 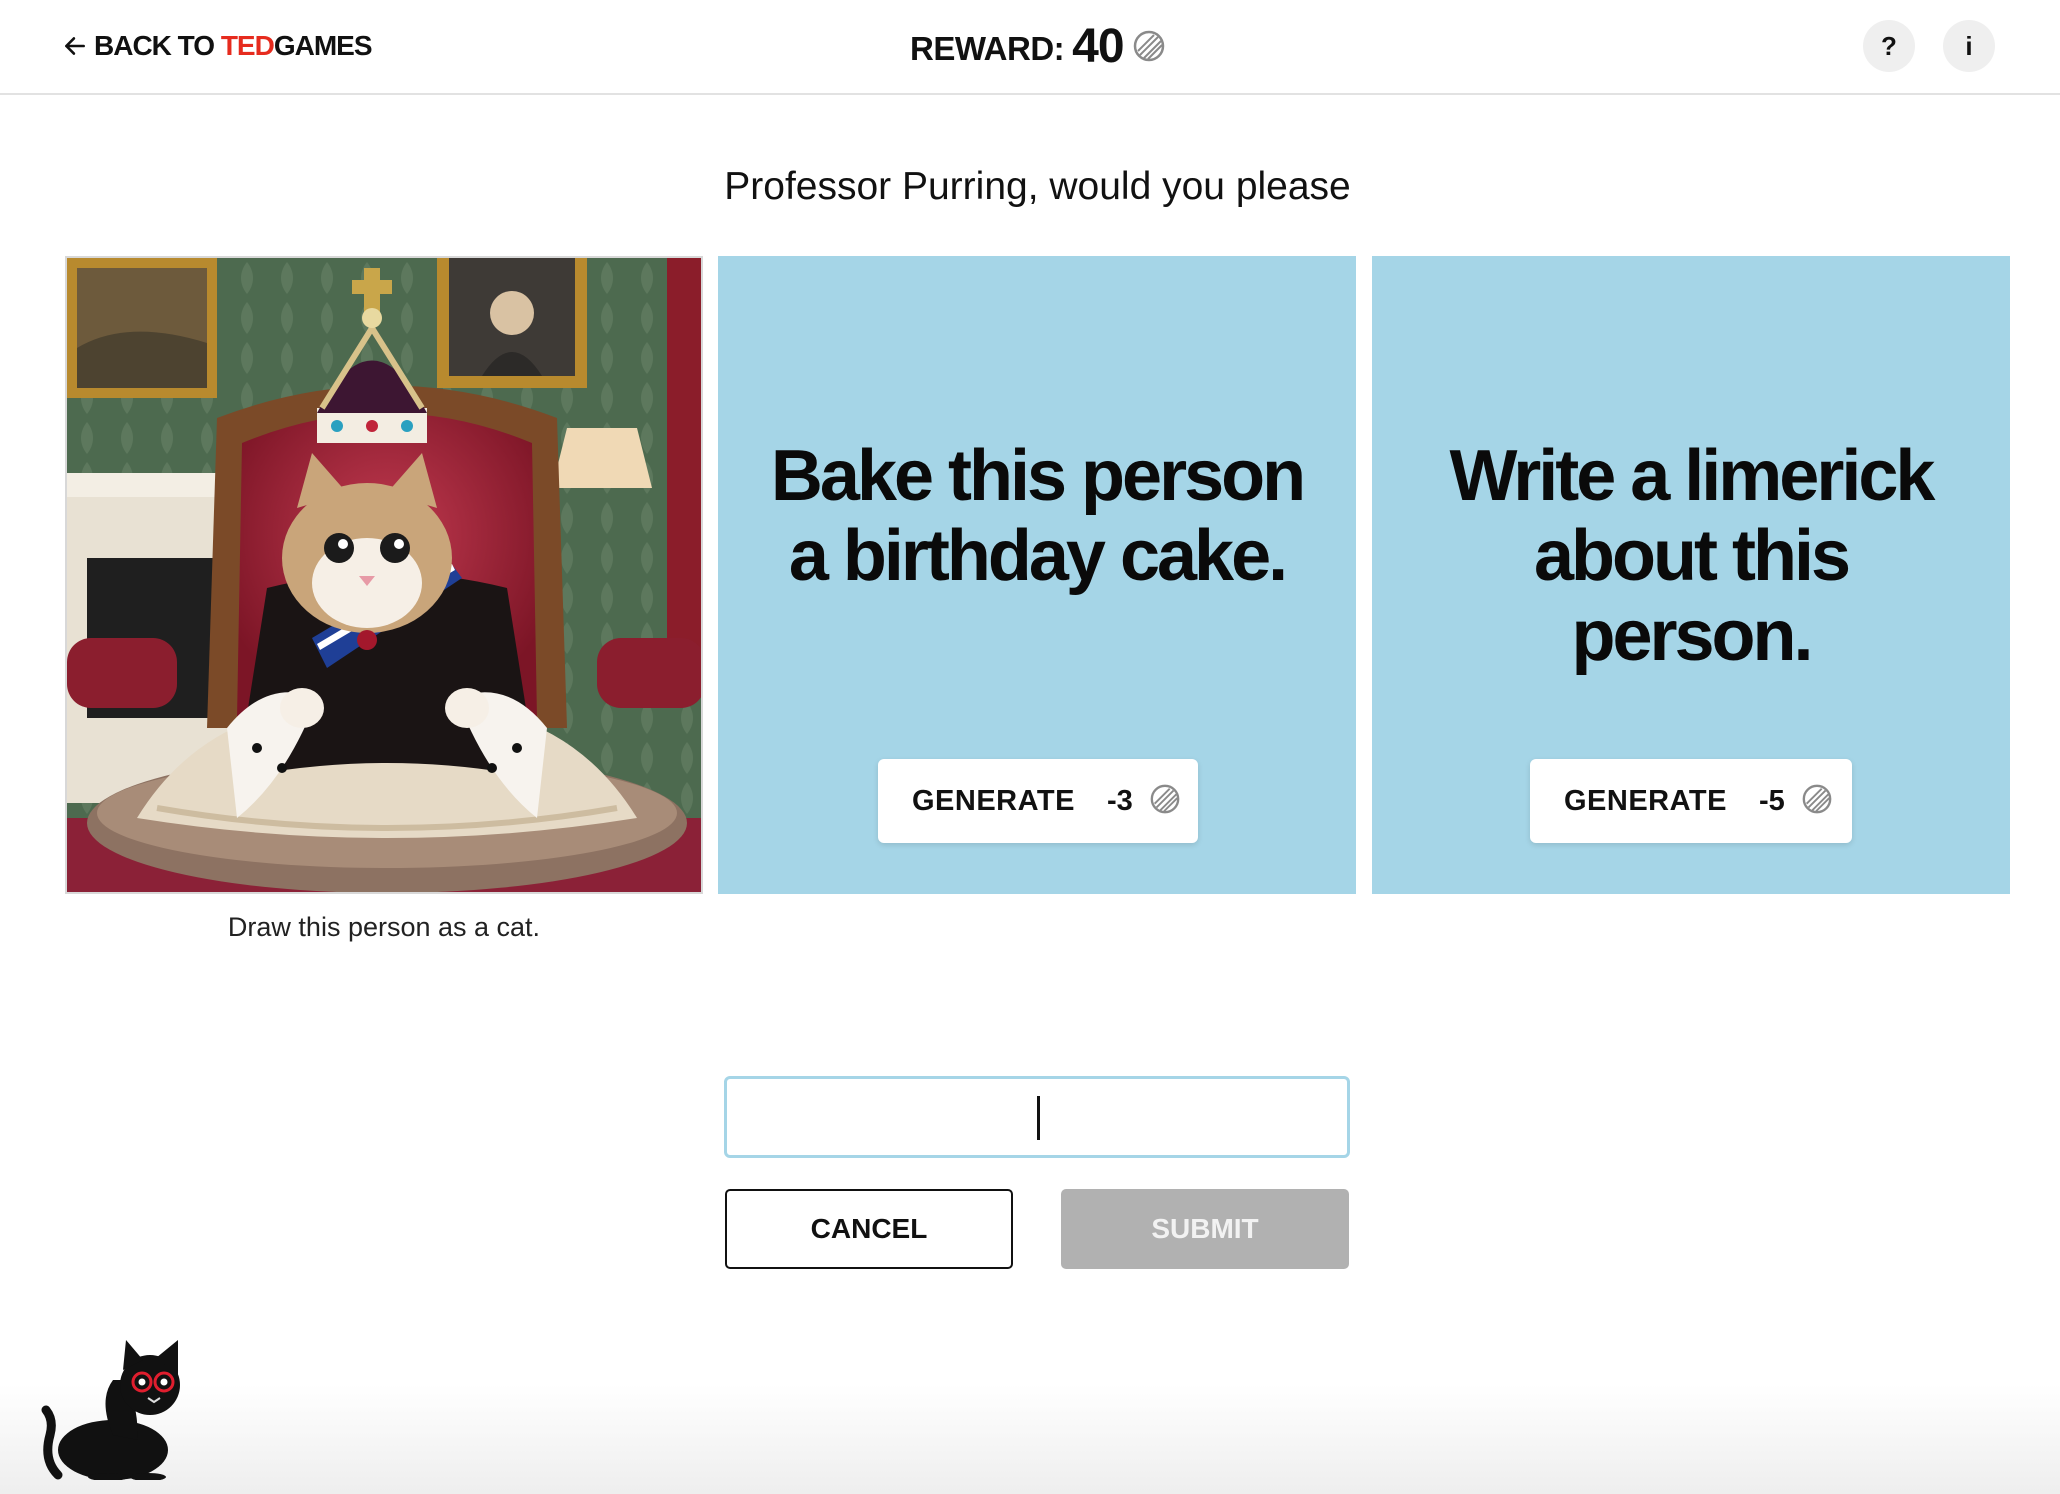 What do you see at coordinates (1692, 556) in the screenshot?
I see `task-text: Write a limerick about this person.` at bounding box center [1692, 556].